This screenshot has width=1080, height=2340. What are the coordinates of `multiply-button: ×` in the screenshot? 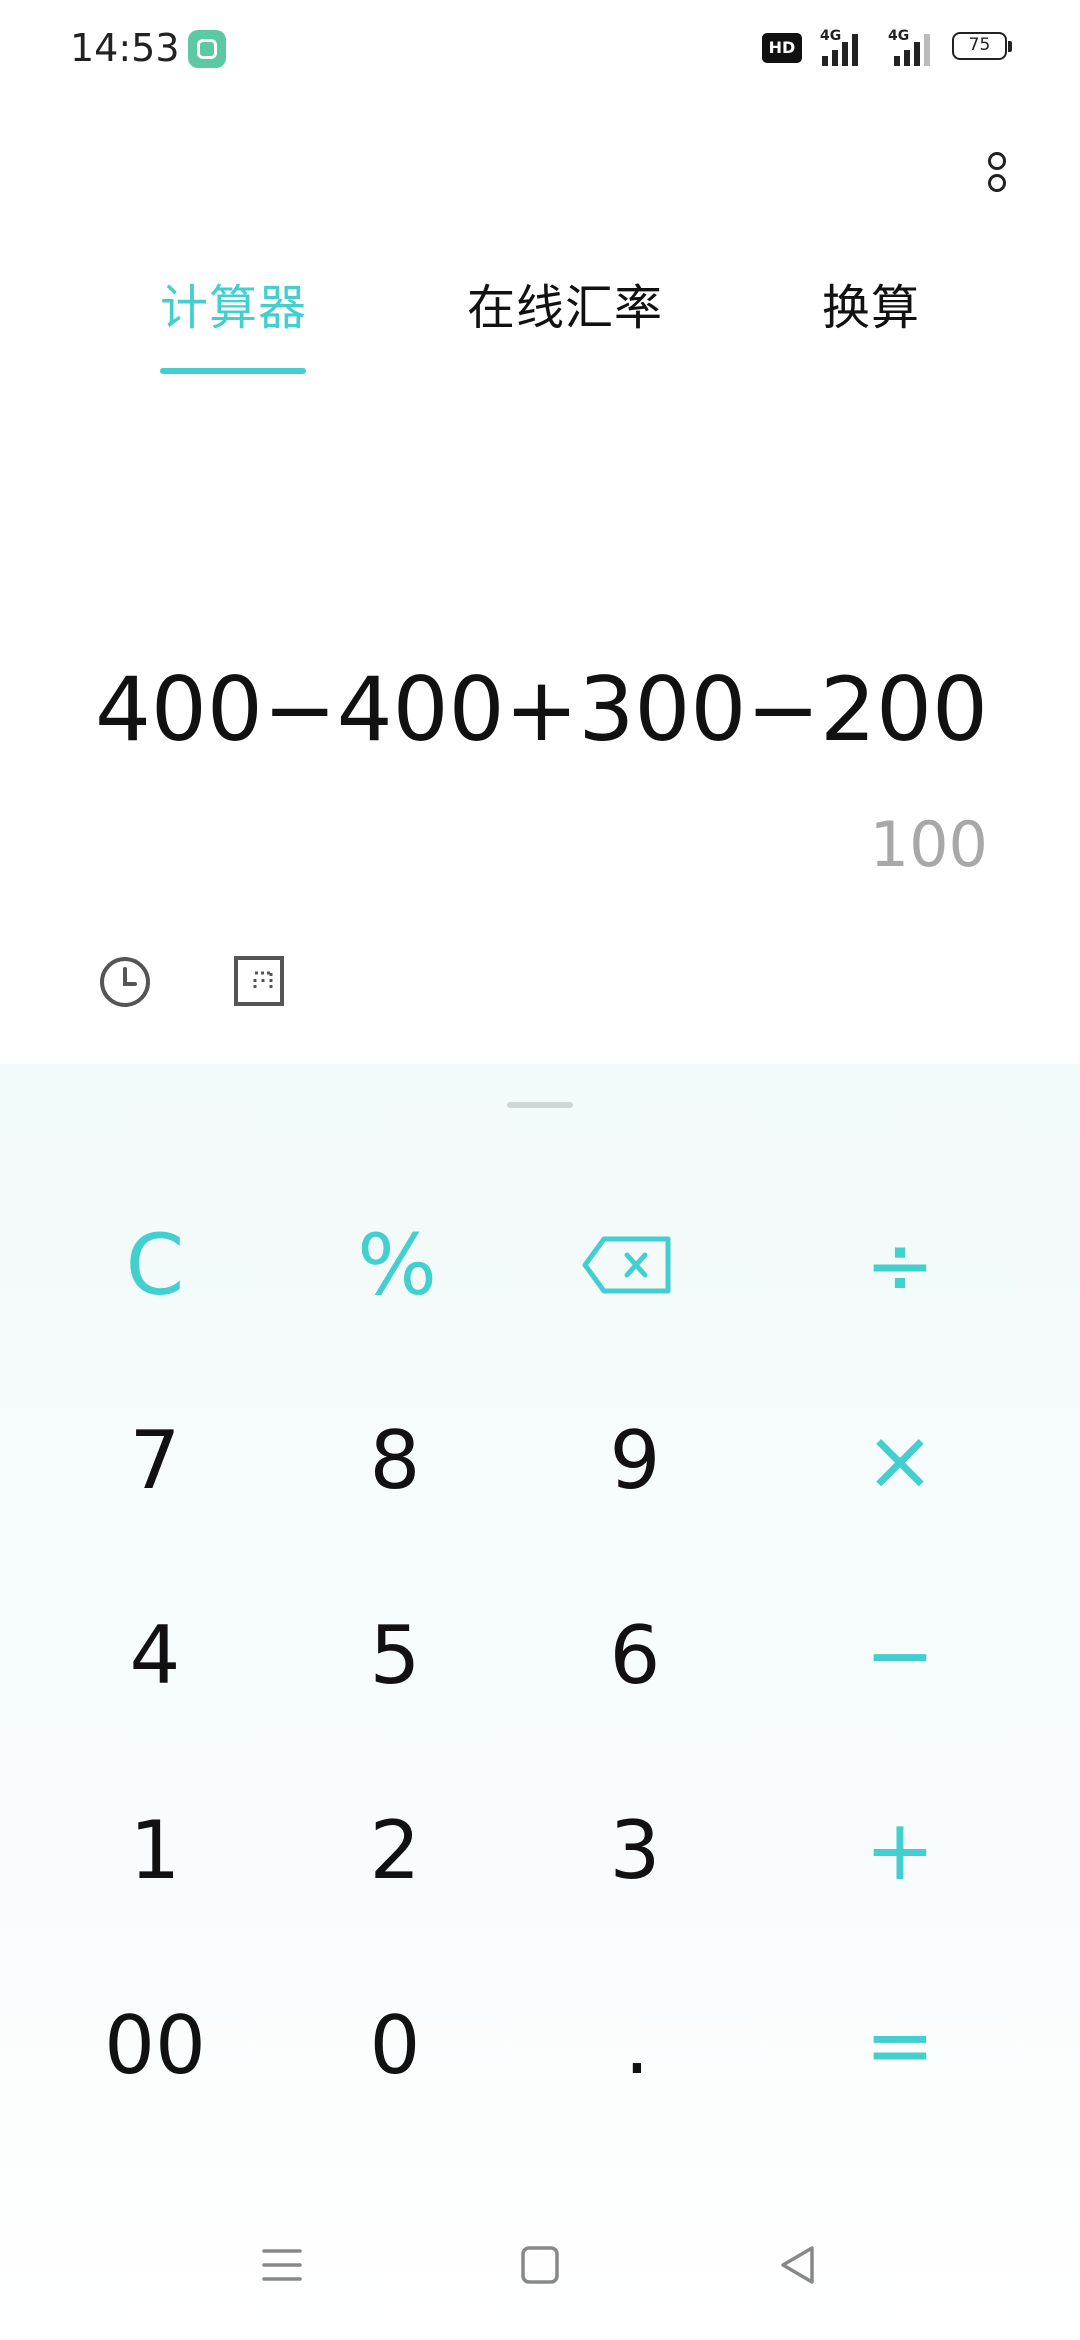 It's located at (900, 1460).